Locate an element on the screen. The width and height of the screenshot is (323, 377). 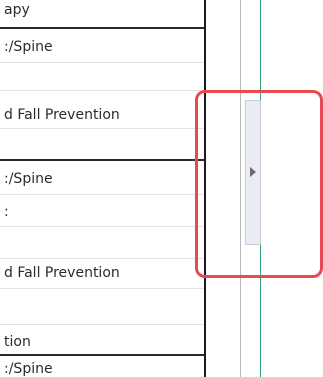
list-item: : is located at coordinates (102, 212).